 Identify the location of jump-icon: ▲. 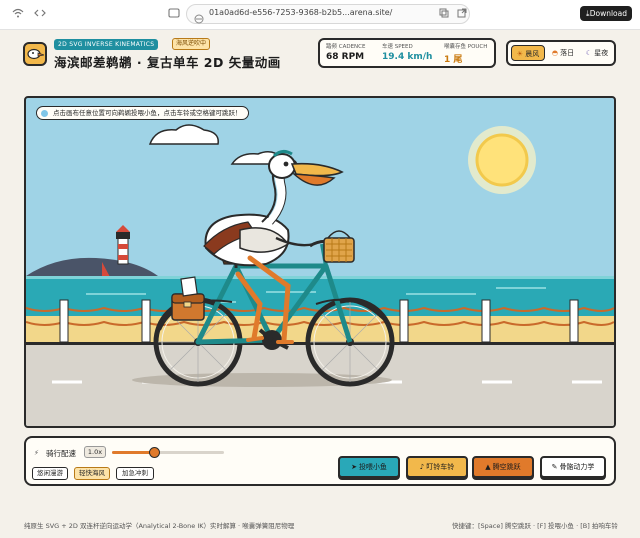
(488, 467).